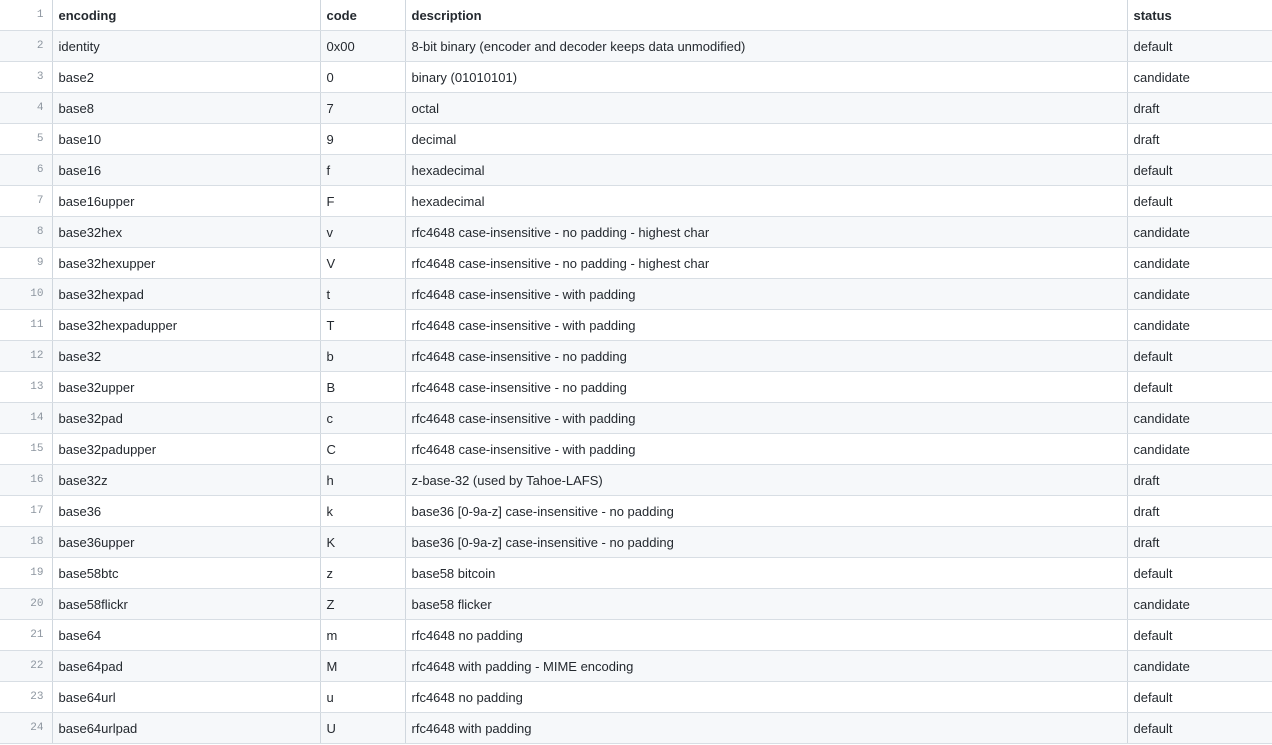 The image size is (1272, 745). I want to click on table-row: 19 base58btc z base58 bitcoin default, so click(636, 573).